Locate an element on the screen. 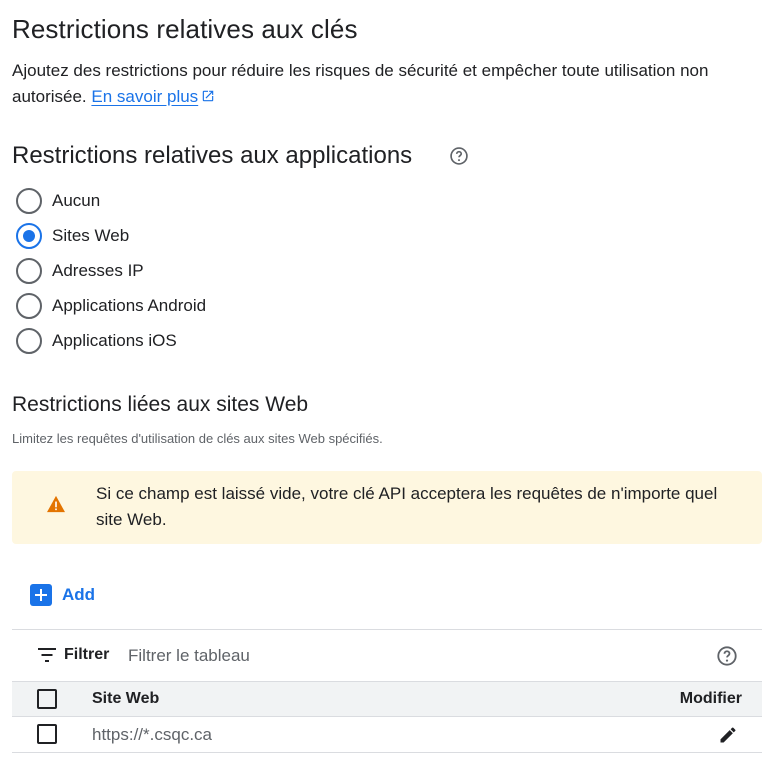 This screenshot has height=776, width=774. row-checkbox is located at coordinates (47, 734).